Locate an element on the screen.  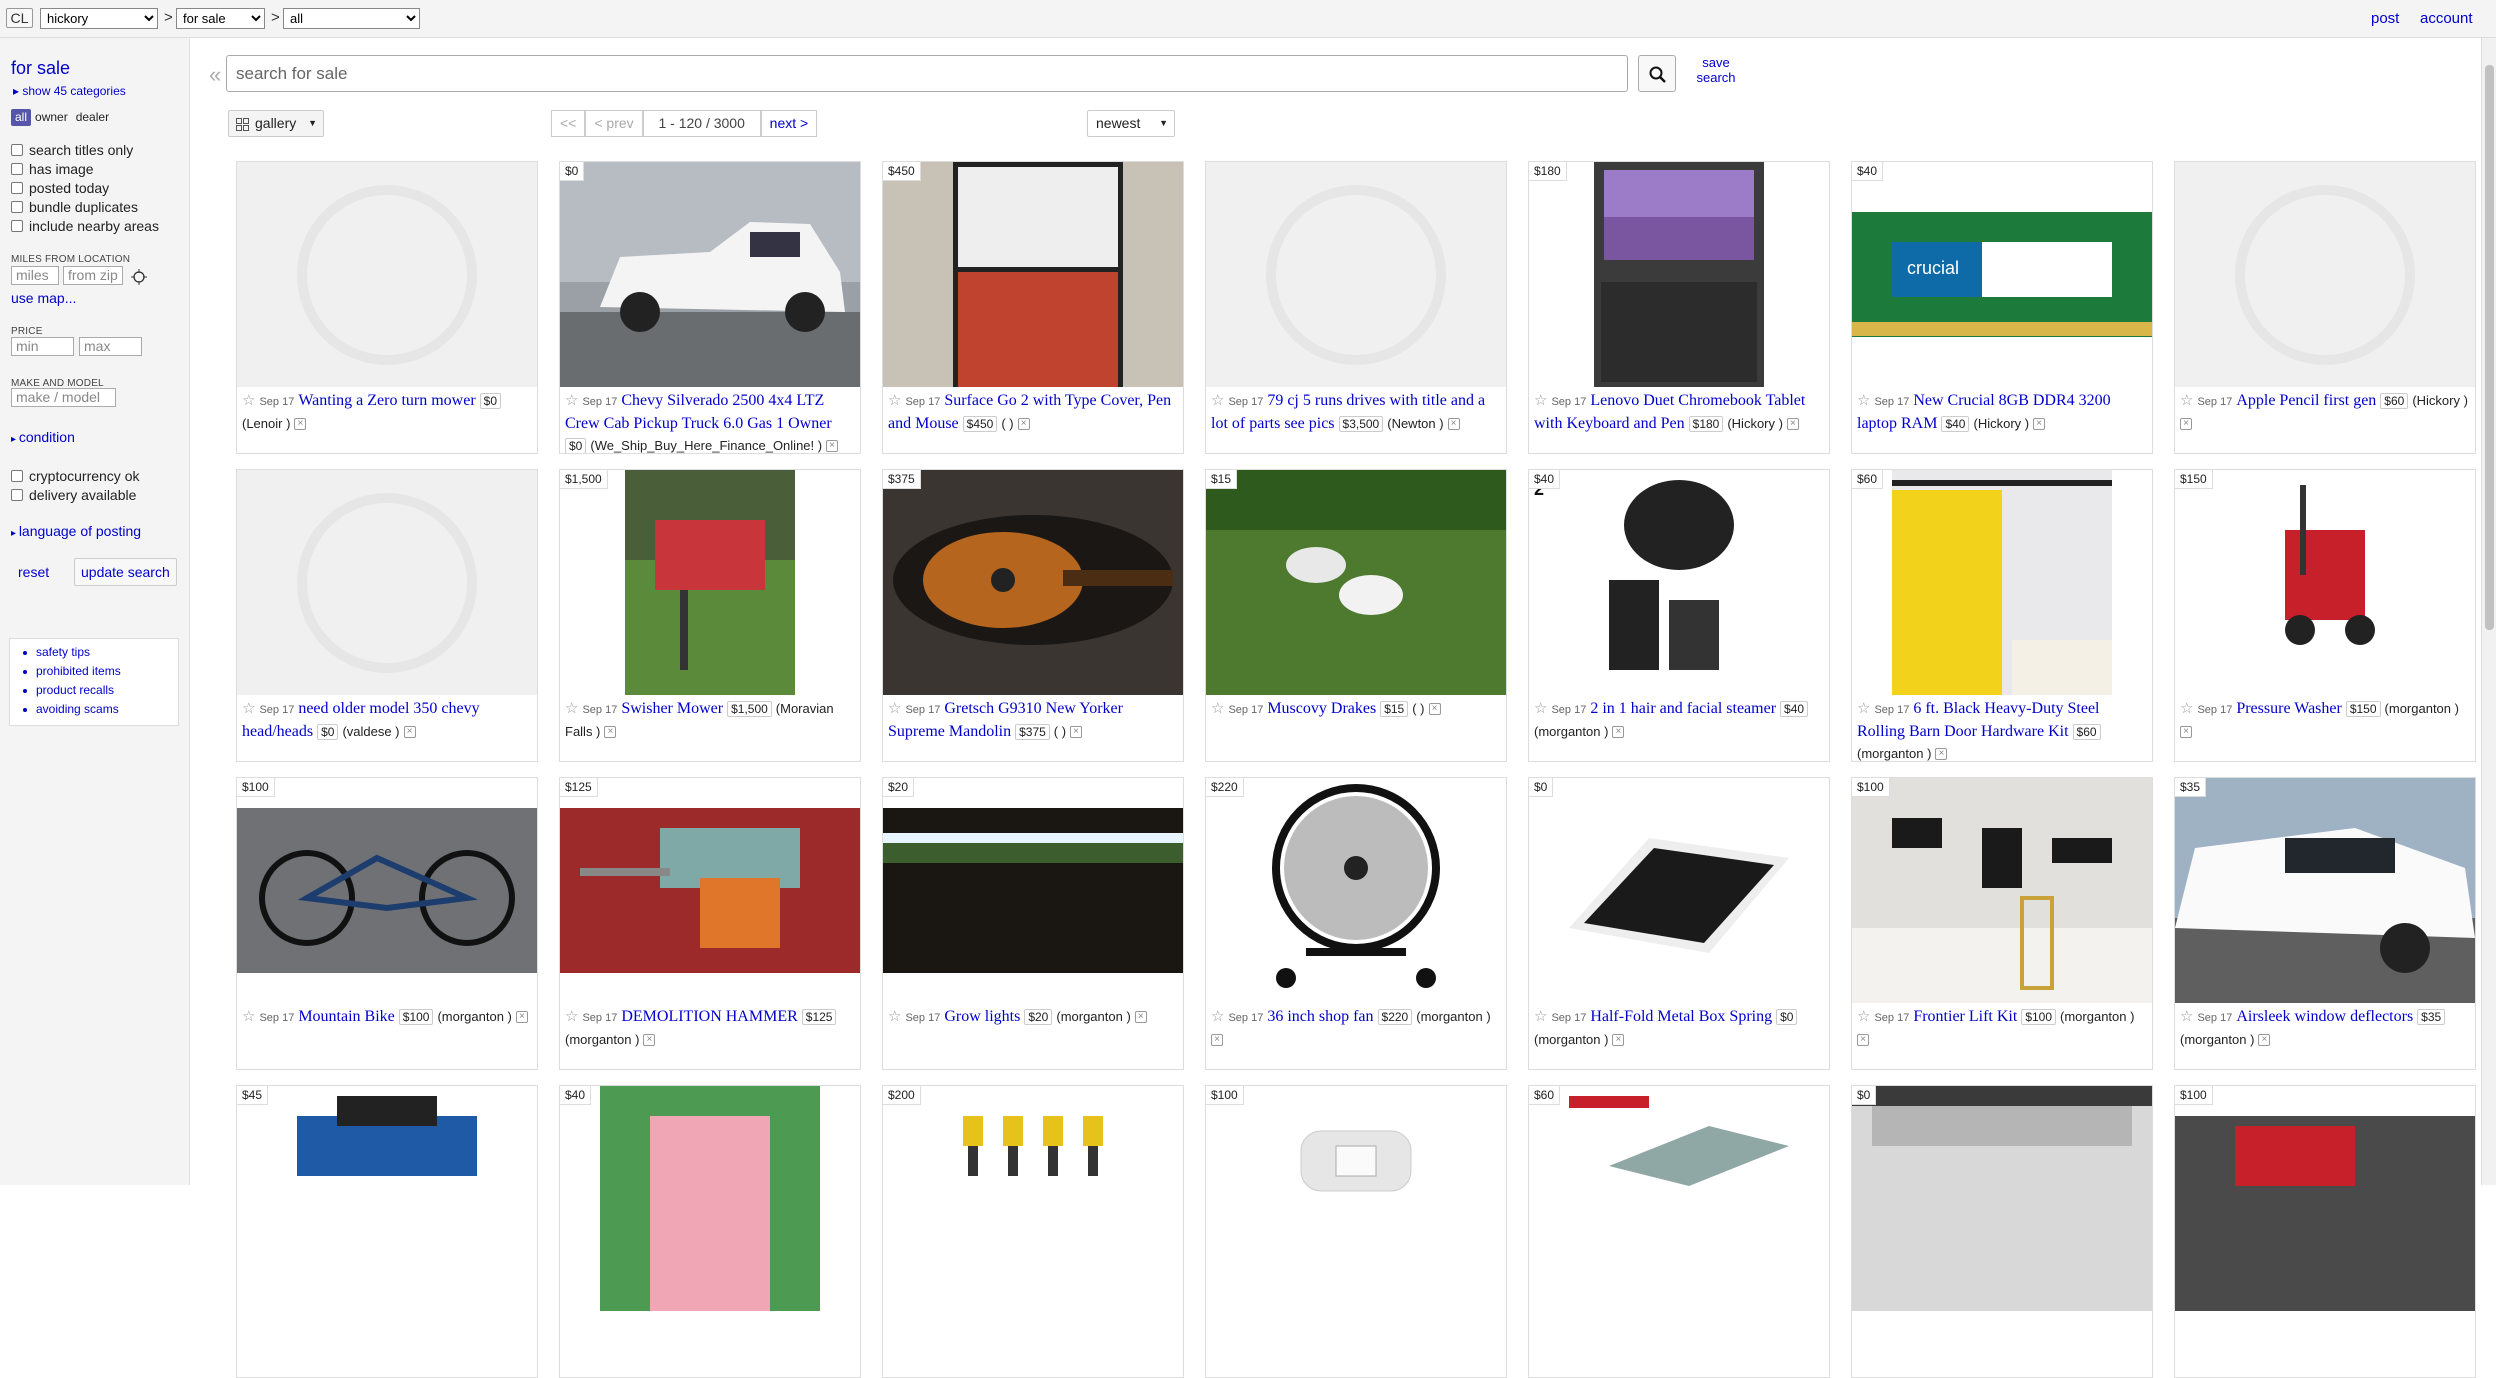
account-link: account is located at coordinates (2446, 18).